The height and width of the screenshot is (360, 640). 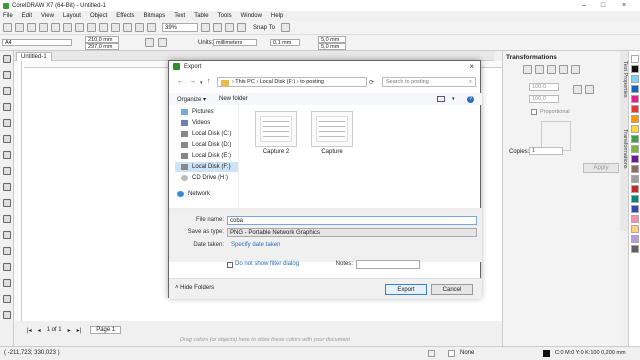 I want to click on up-icon: ↑, so click(x=209, y=81).